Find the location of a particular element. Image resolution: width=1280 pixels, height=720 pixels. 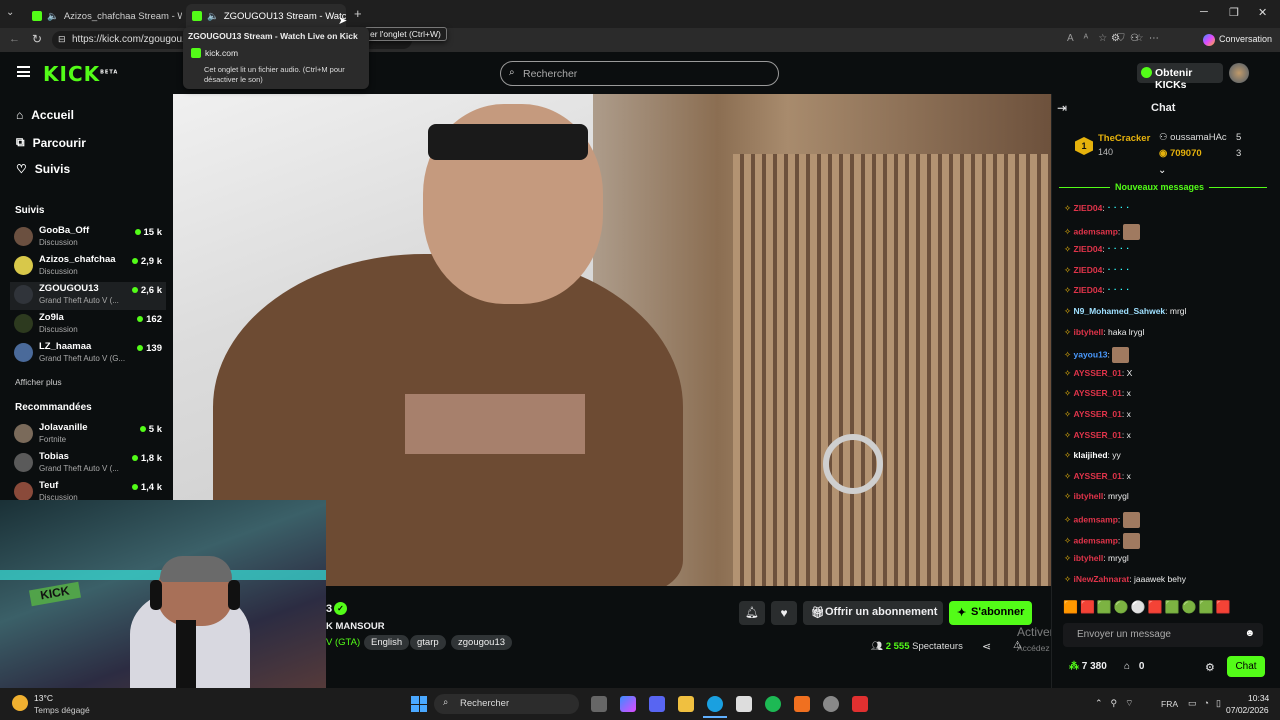

nav-following: ♡ Suivis is located at coordinates (43, 169).